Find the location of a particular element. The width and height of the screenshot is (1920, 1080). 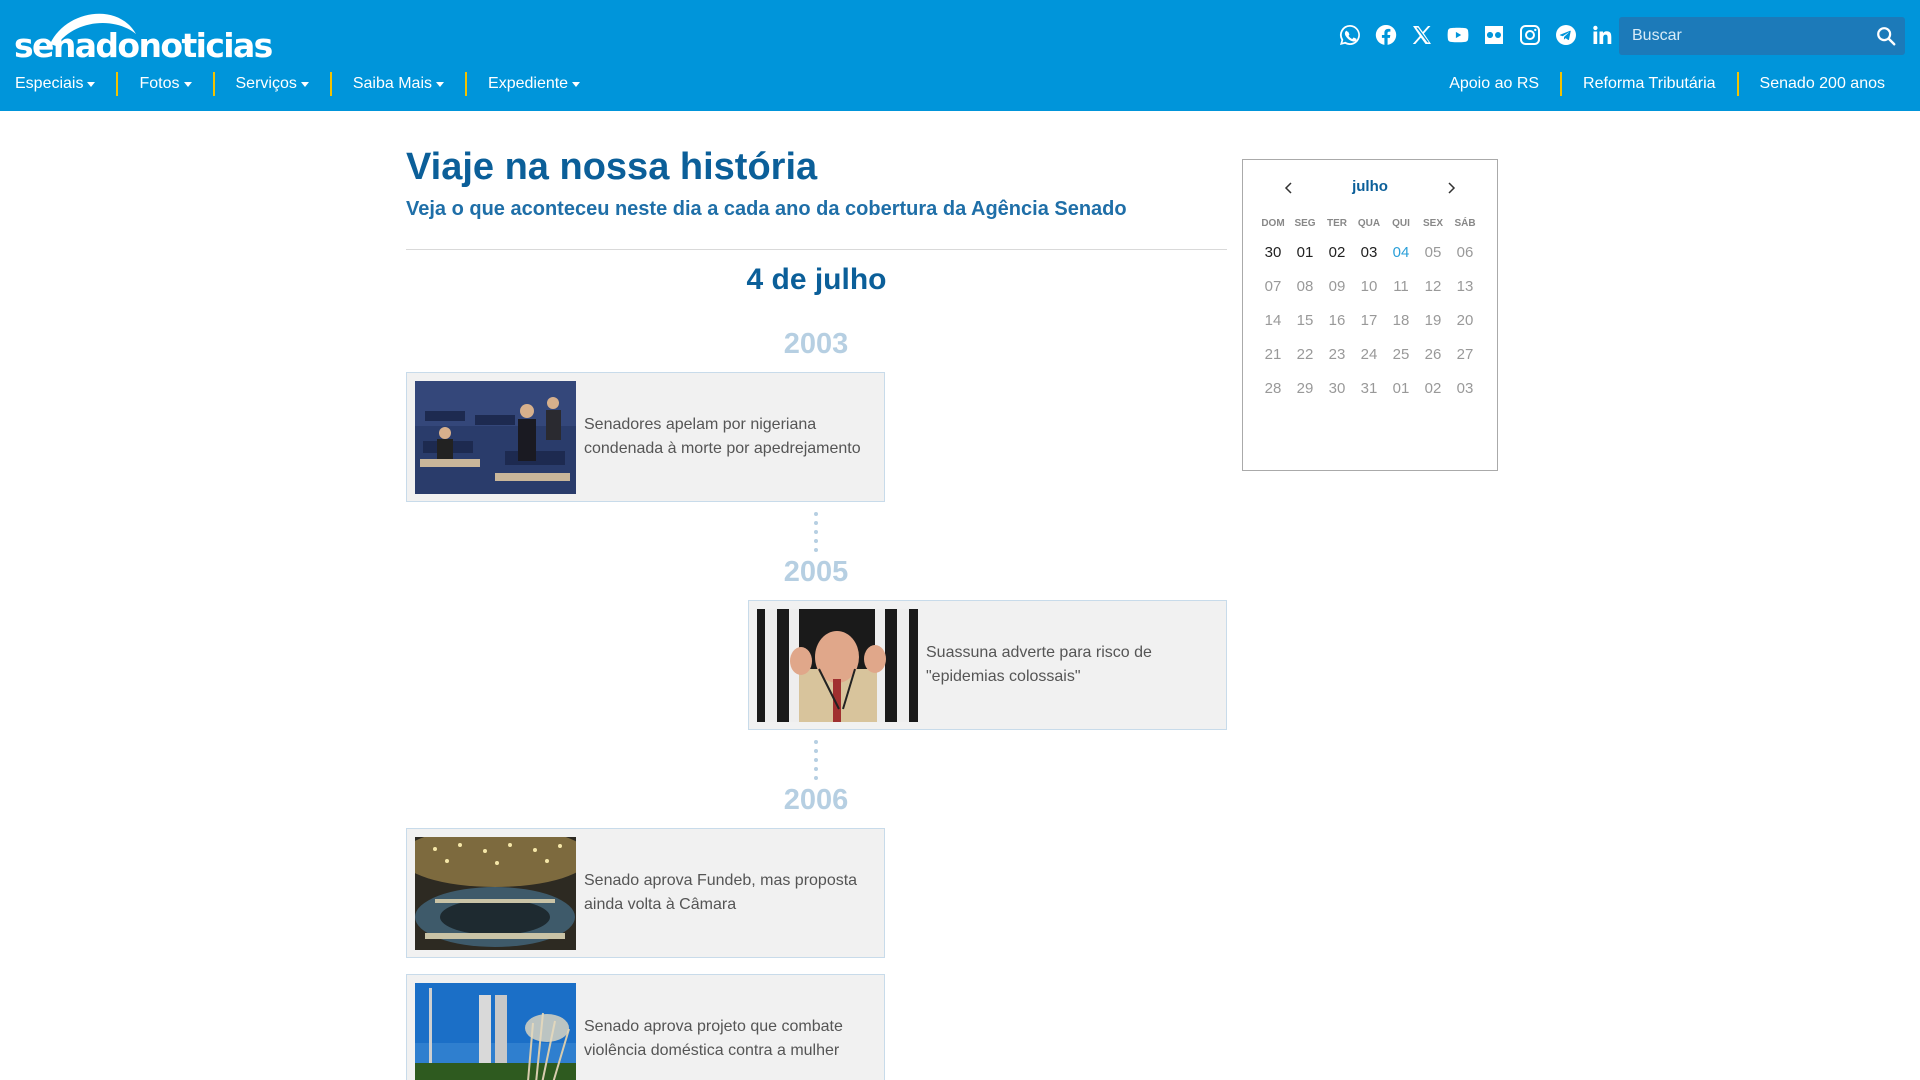

timeline-year: 2005 is located at coordinates (816, 572).